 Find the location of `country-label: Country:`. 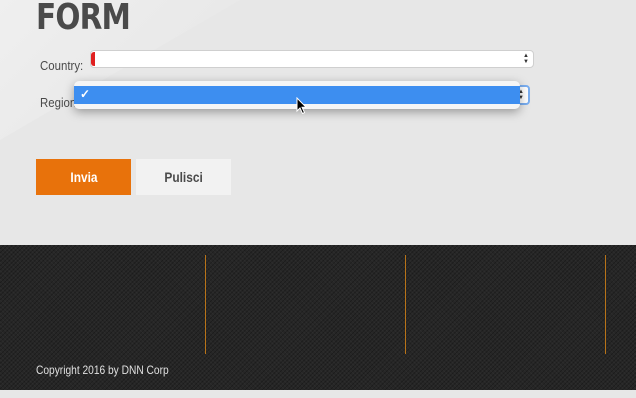

country-label: Country: is located at coordinates (62, 65).